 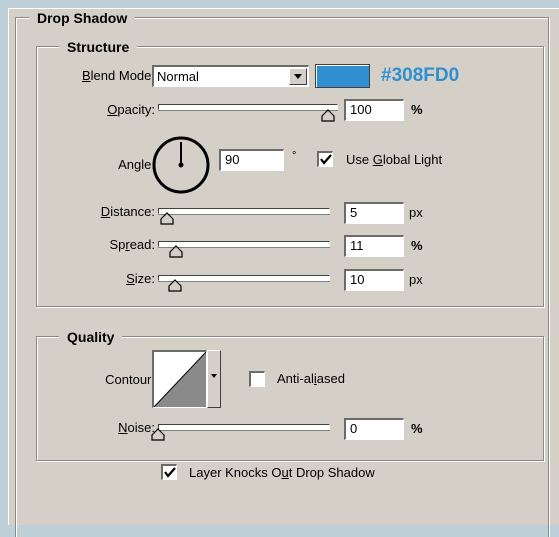 I want to click on size-unit: px, so click(x=416, y=279).